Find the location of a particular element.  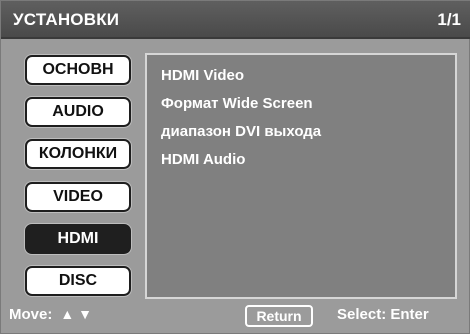

move-hint: Move: ▲ ▼ is located at coordinates (50, 314).